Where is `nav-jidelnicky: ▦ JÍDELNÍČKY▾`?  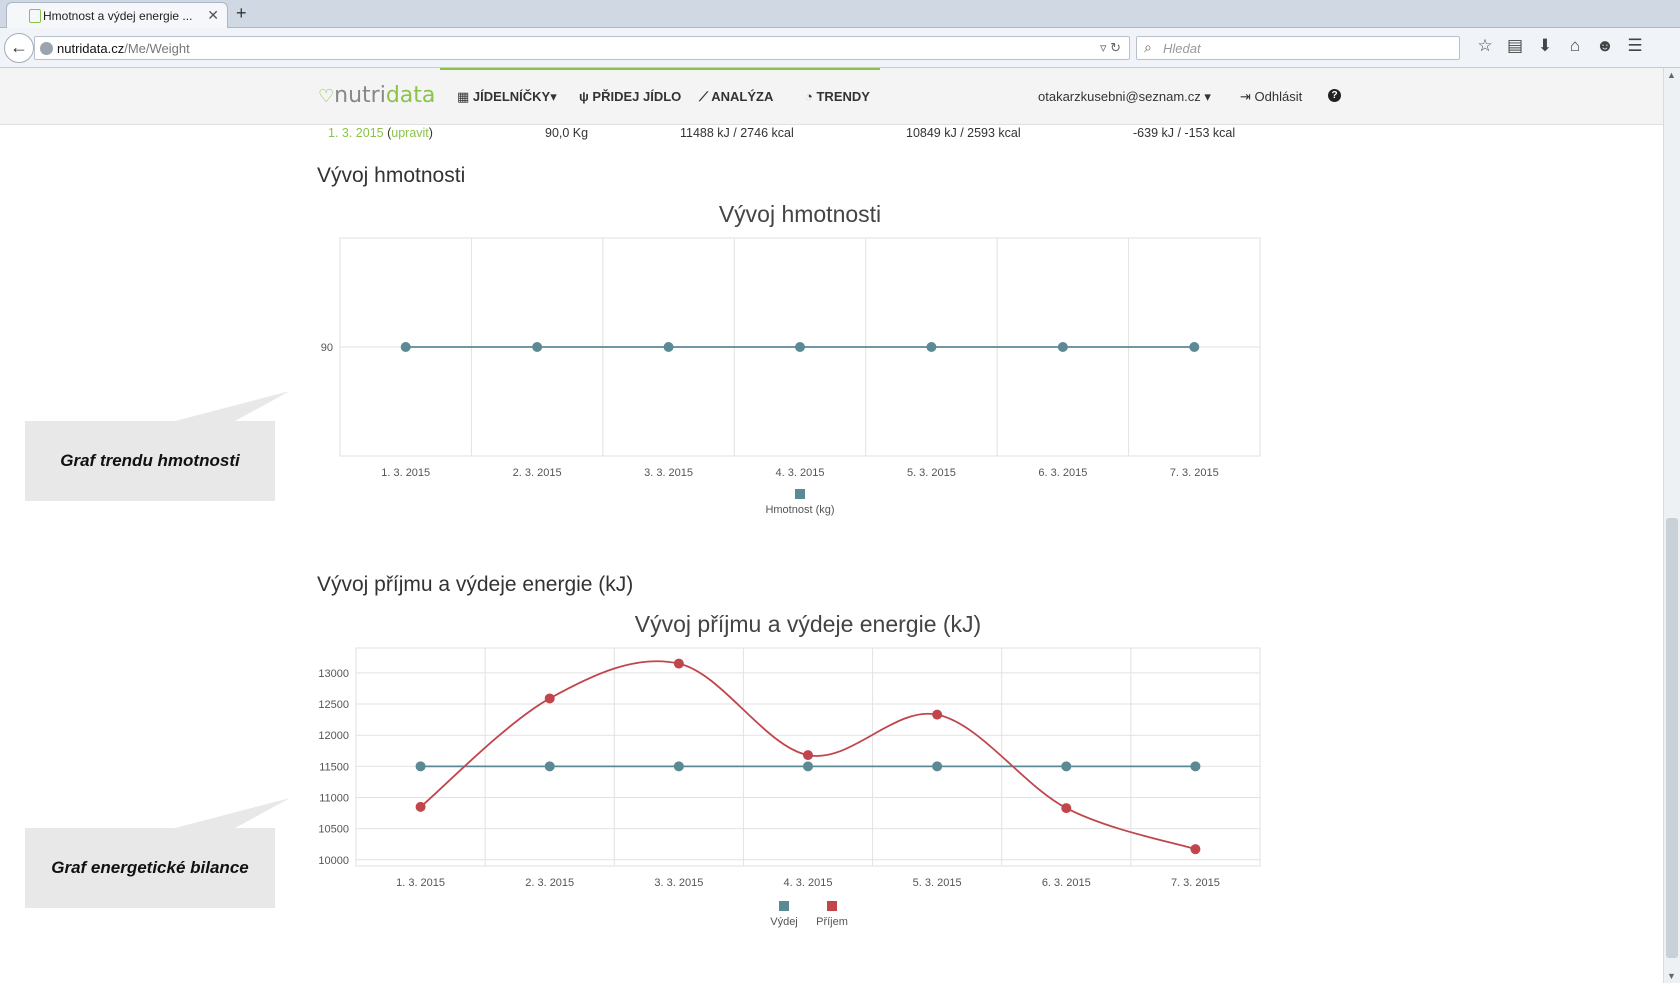 nav-jidelnicky: ▦ JÍDELNÍČKY▾ is located at coordinates (507, 97).